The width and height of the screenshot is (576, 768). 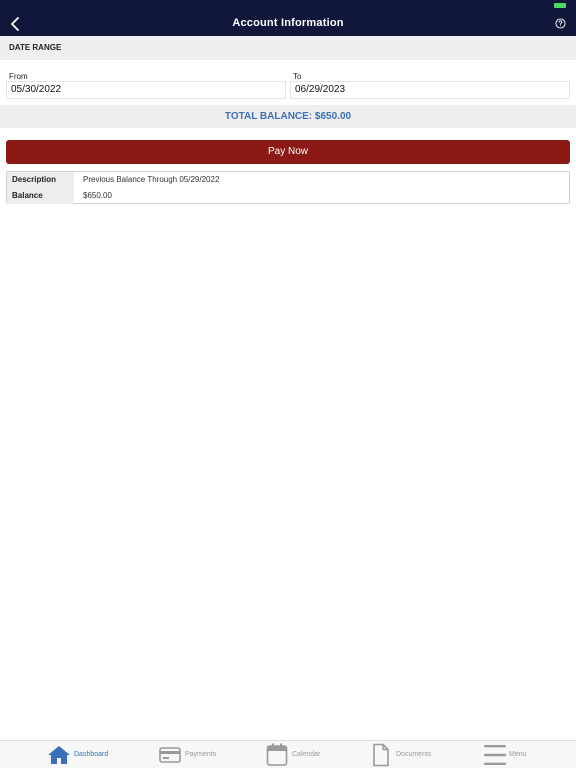 I want to click on calendar-icon, so click(x=277, y=754).